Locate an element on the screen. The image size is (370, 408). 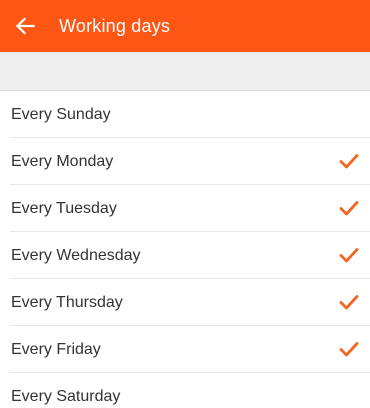
day-label: Every Tuesday is located at coordinates (64, 208).